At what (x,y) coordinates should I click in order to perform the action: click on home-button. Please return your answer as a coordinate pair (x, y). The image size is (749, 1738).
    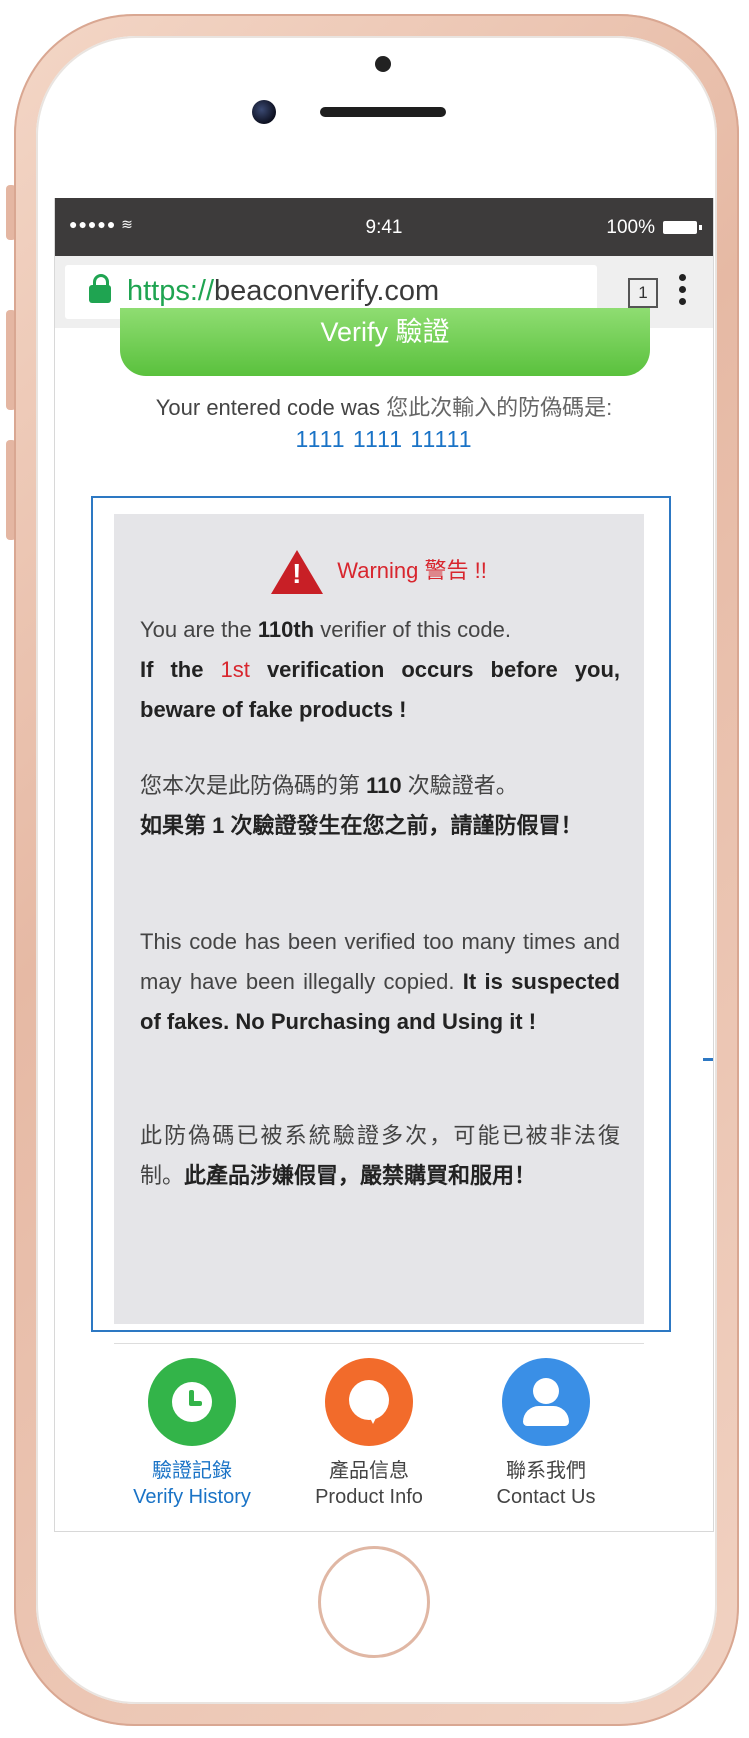
    Looking at the image, I should click on (374, 1602).